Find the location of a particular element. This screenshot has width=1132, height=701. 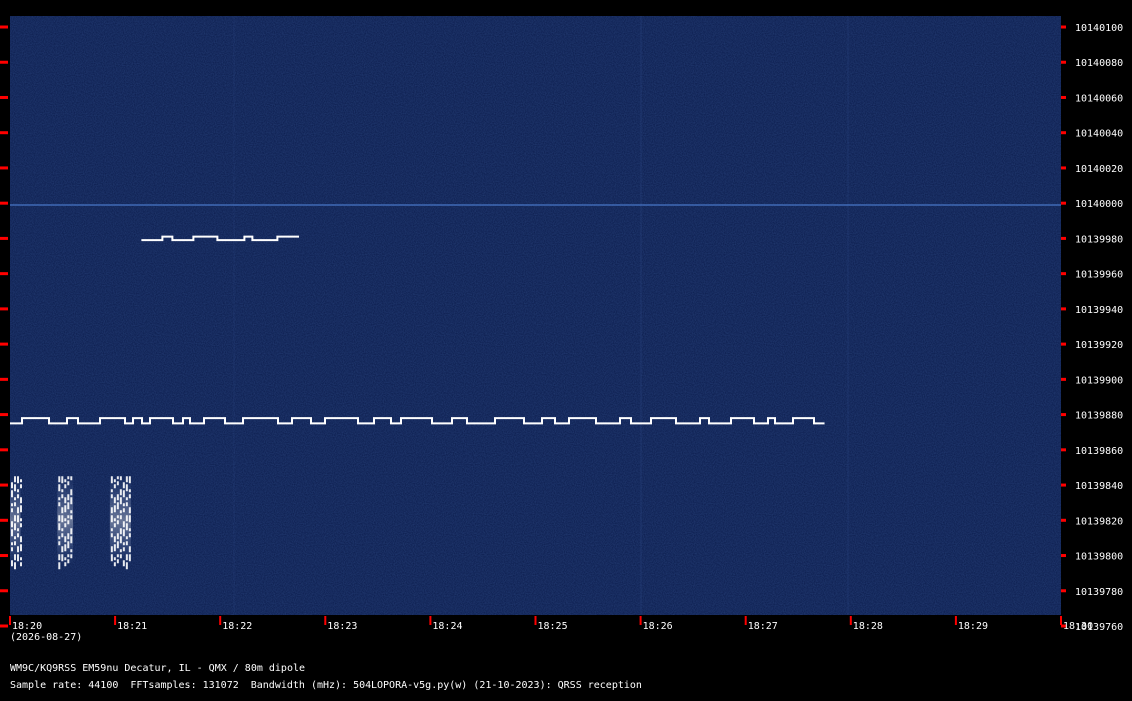

y-tick-label: 10139980 is located at coordinates (1099, 239).